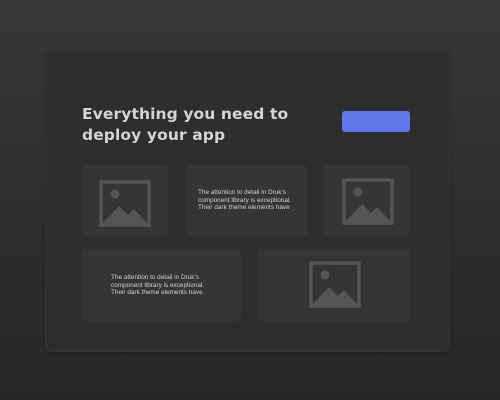 This screenshot has height=400, width=500. What do you see at coordinates (185, 124) in the screenshot?
I see `hero-title: Everything you need to deploy your app` at bounding box center [185, 124].